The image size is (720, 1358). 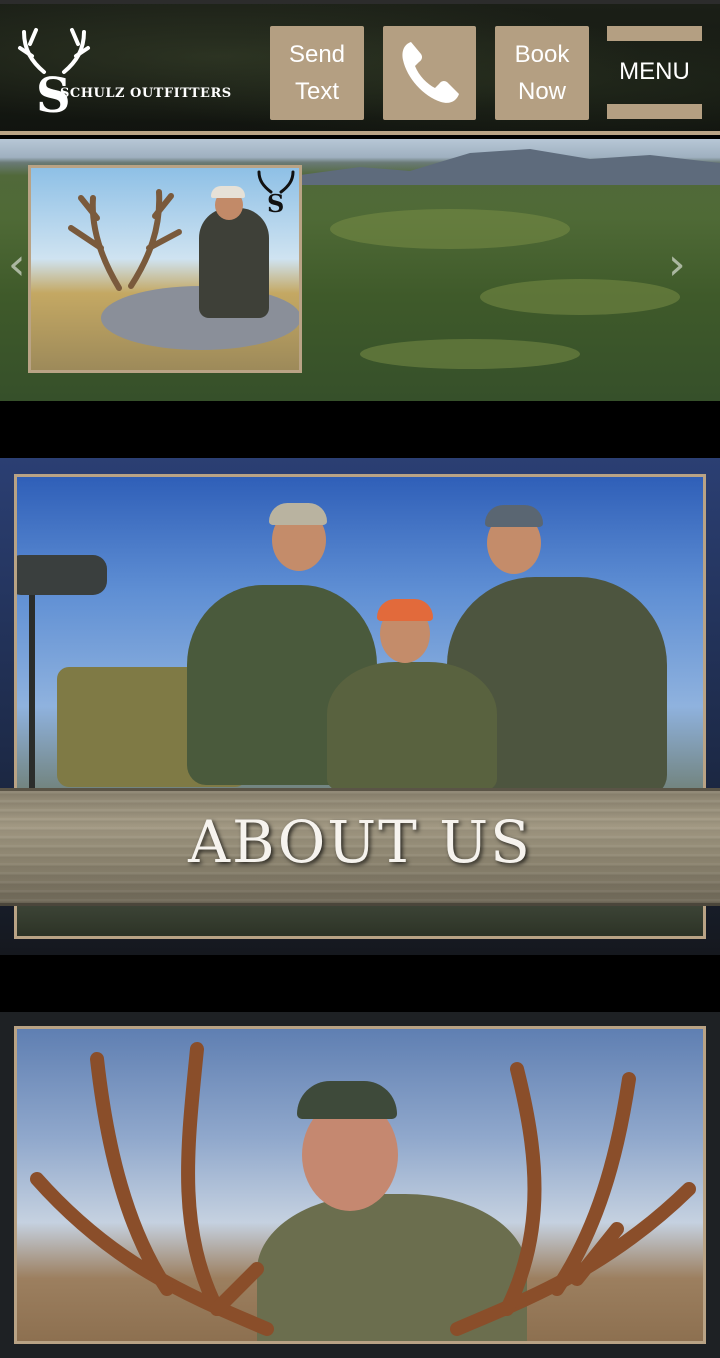 What do you see at coordinates (234, 263) in the screenshot?
I see `hunter-figure` at bounding box center [234, 263].